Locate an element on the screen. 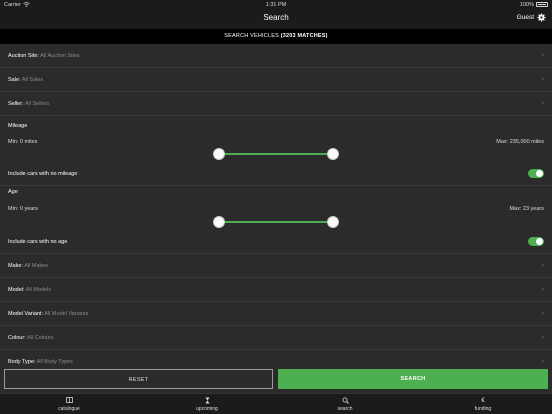  age-max-handle is located at coordinates (333, 222).